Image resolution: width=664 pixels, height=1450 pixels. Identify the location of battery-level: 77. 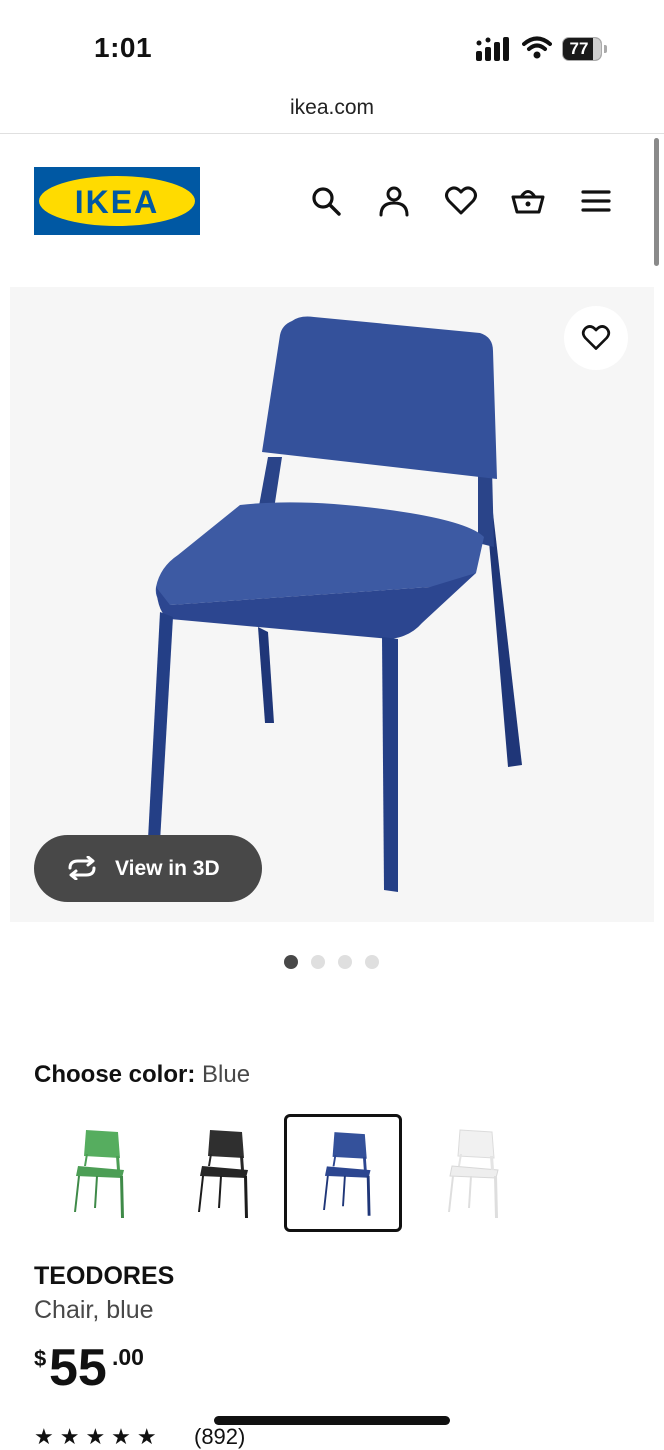
(579, 48).